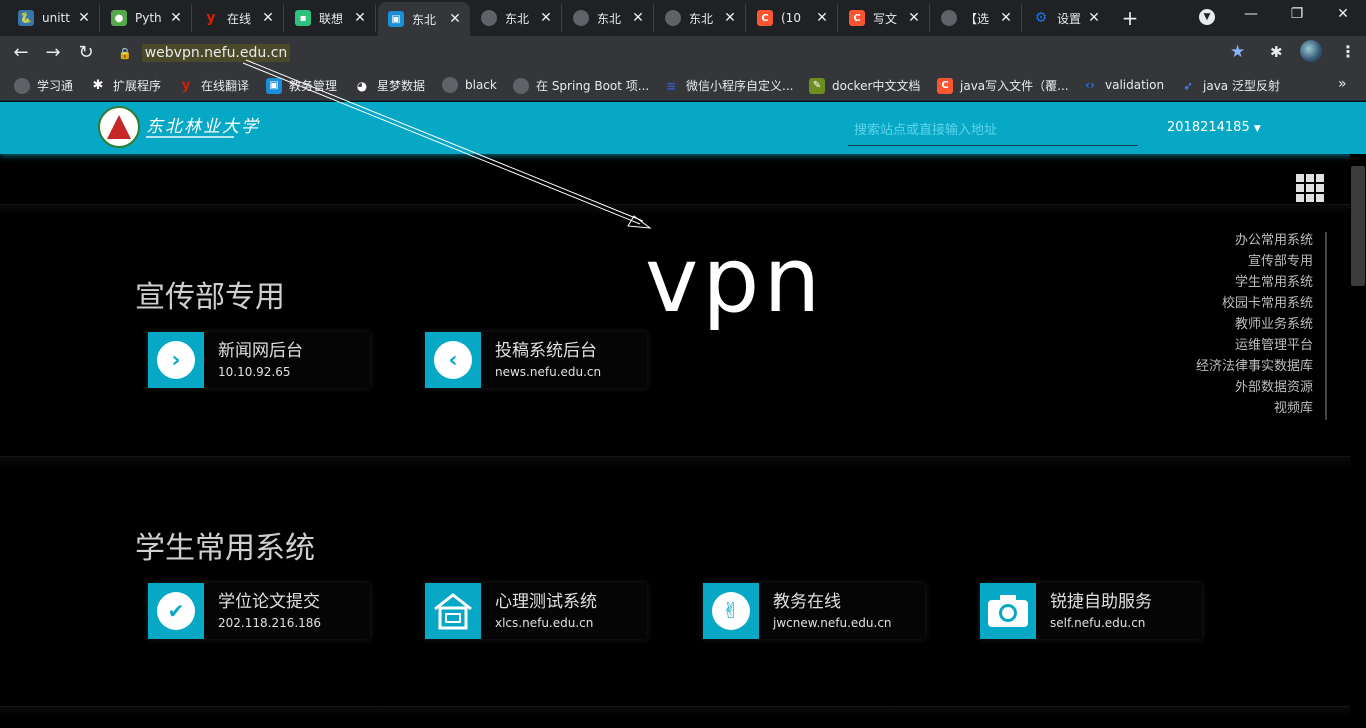 The width and height of the screenshot is (1366, 728). What do you see at coordinates (1358, 226) in the screenshot?
I see `scrollbar-thumb` at bounding box center [1358, 226].